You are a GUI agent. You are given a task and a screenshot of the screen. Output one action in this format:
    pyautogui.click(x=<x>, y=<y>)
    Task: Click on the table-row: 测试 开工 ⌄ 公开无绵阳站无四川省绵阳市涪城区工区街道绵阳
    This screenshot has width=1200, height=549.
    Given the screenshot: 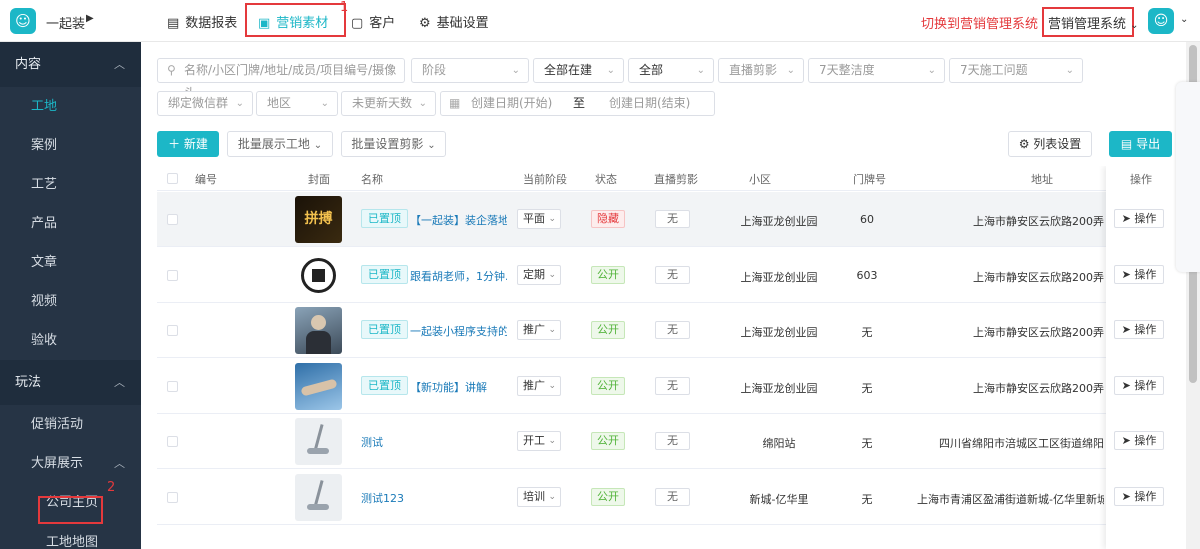 What is the action you would take?
    pyautogui.click(x=664, y=441)
    